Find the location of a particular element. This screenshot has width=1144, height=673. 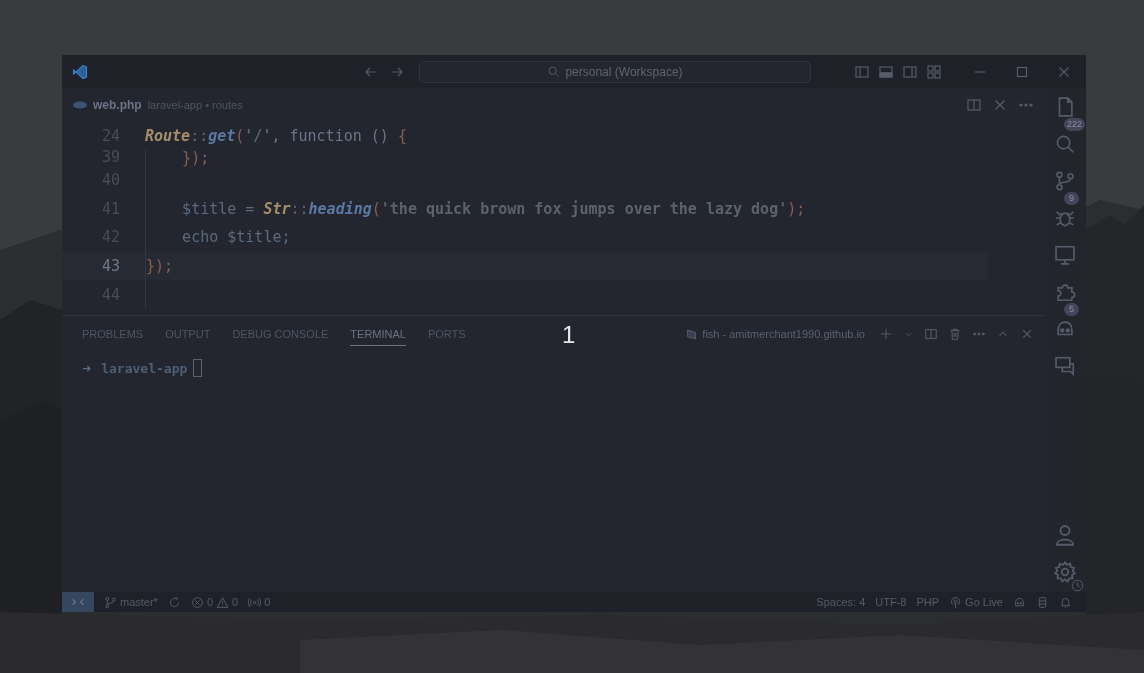

editor-tab: web.php is located at coordinates (107, 105).